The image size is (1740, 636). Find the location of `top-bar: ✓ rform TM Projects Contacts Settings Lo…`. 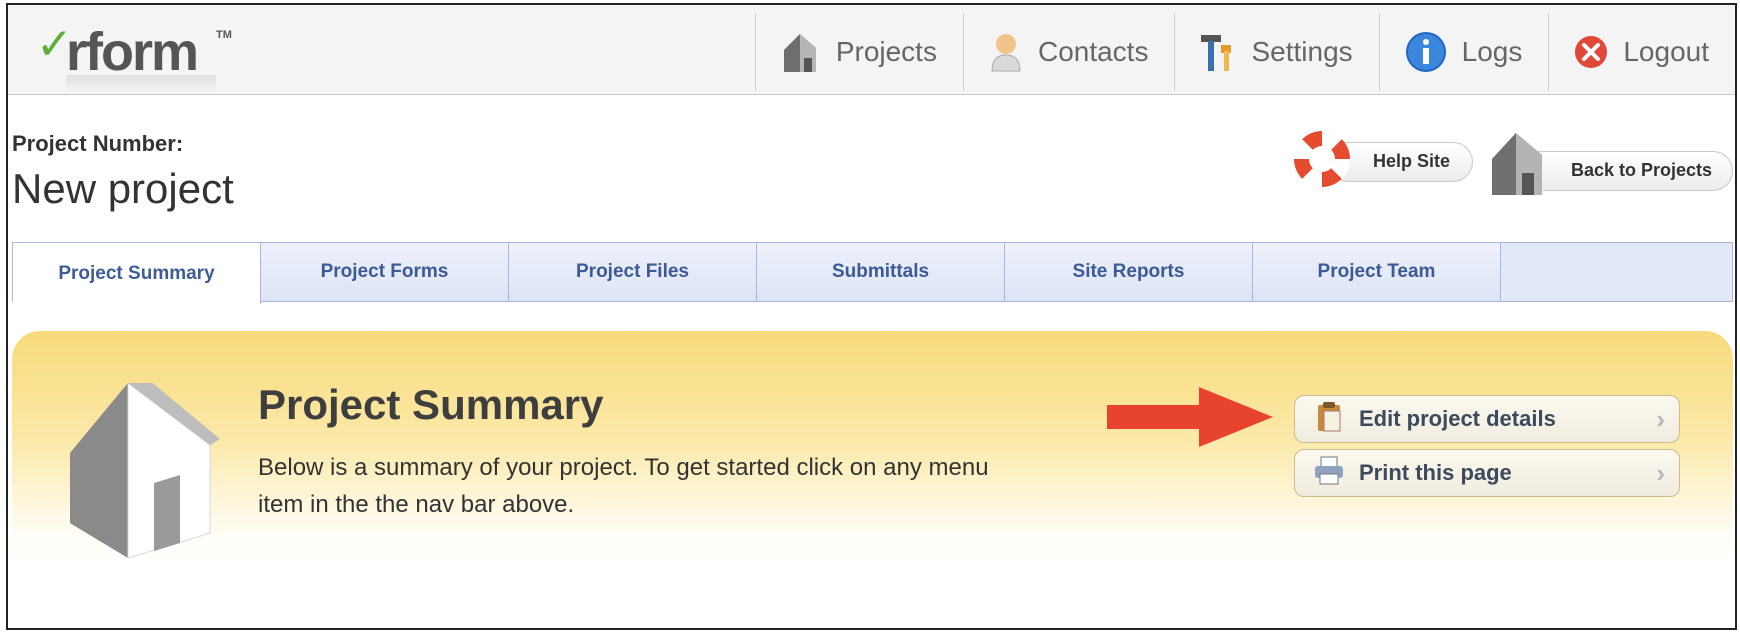

top-bar: ✓ rform TM Projects Contacts Settings Lo… is located at coordinates (871, 50).